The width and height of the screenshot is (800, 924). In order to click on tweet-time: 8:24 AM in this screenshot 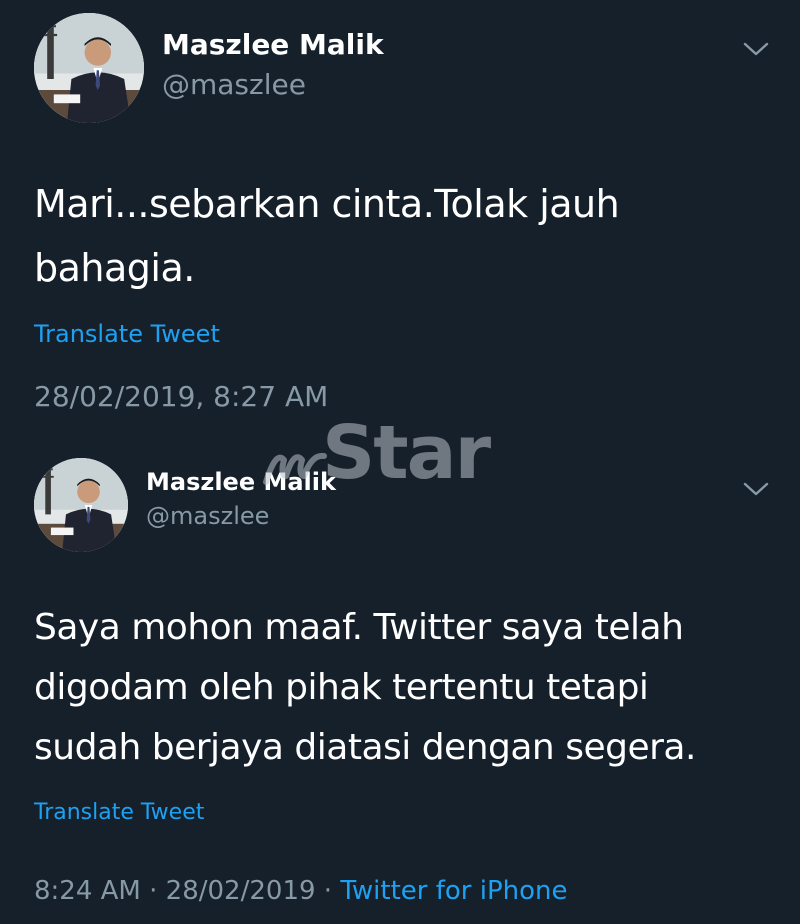, I will do `click(87, 891)`.